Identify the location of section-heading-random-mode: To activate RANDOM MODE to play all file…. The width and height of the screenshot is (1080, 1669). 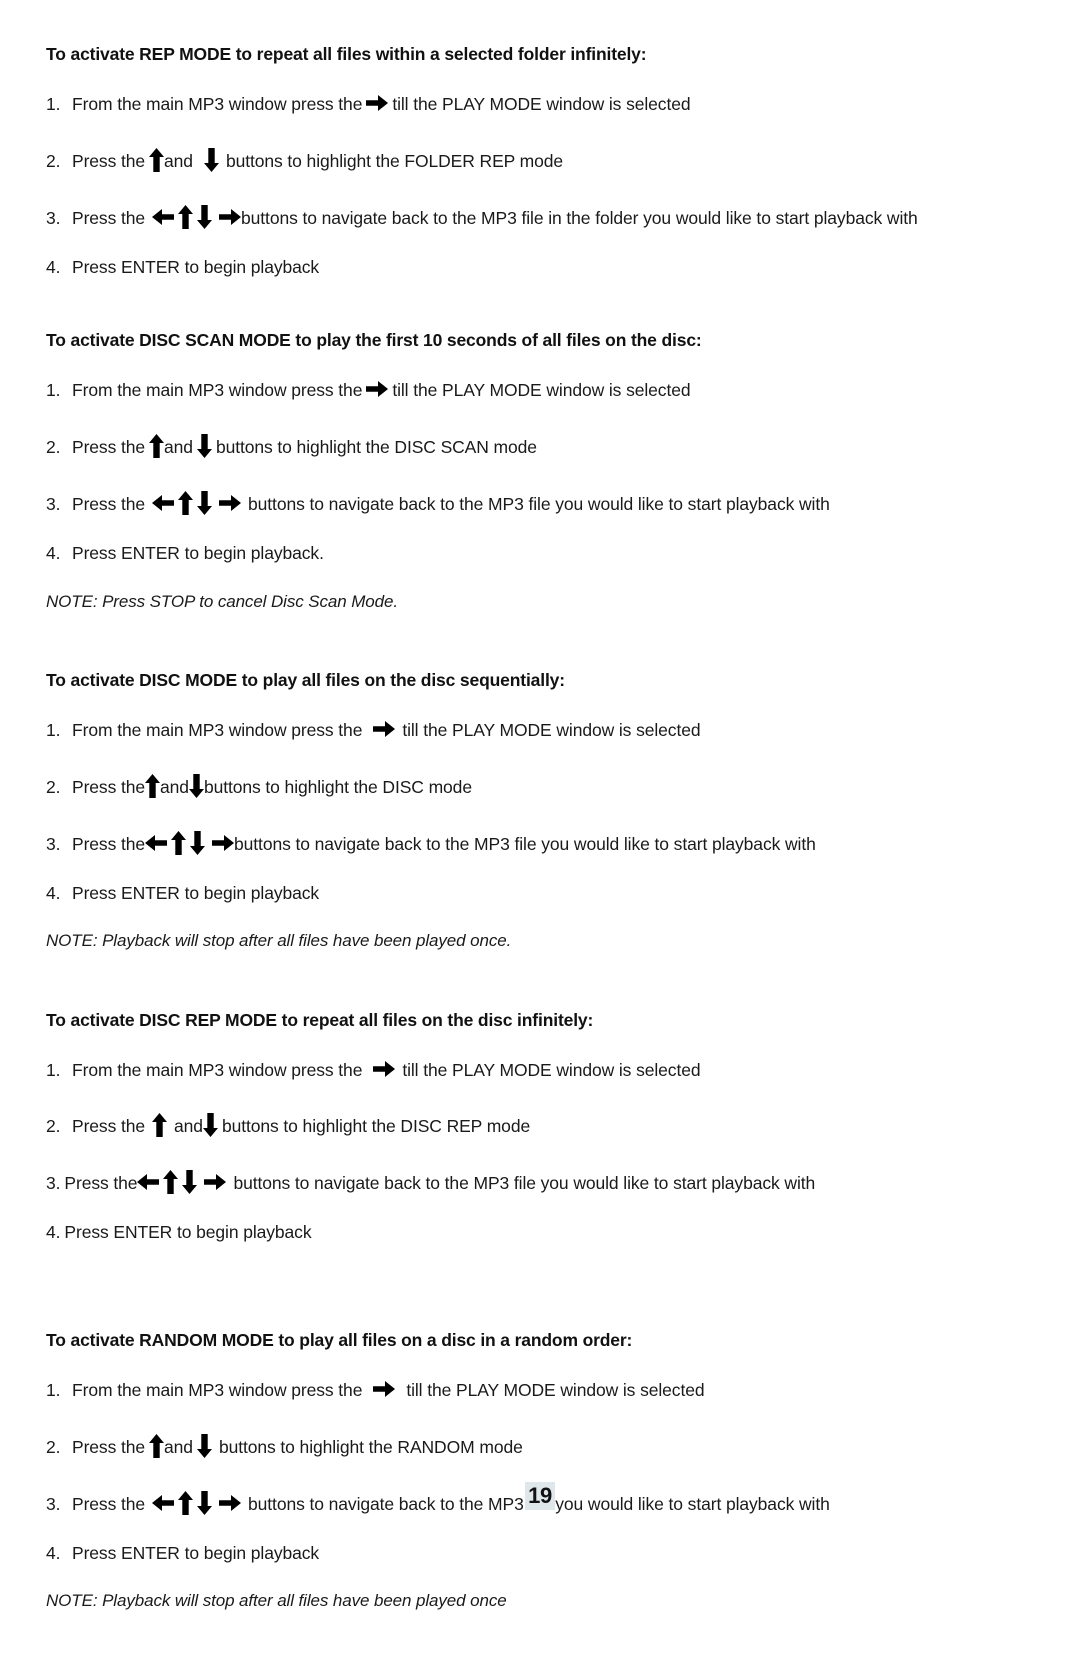
(339, 1340).